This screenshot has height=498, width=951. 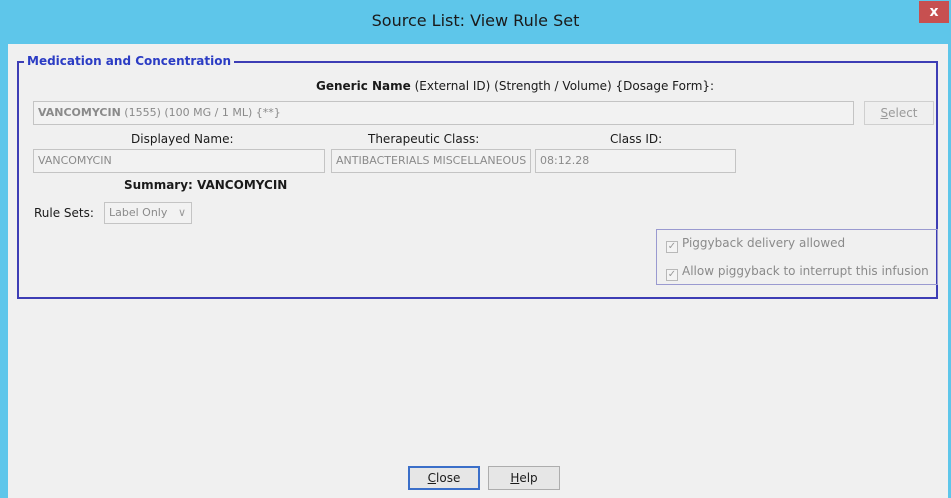 I want to click on medication-group-title: Medication and Concentration, so click(x=129, y=61).